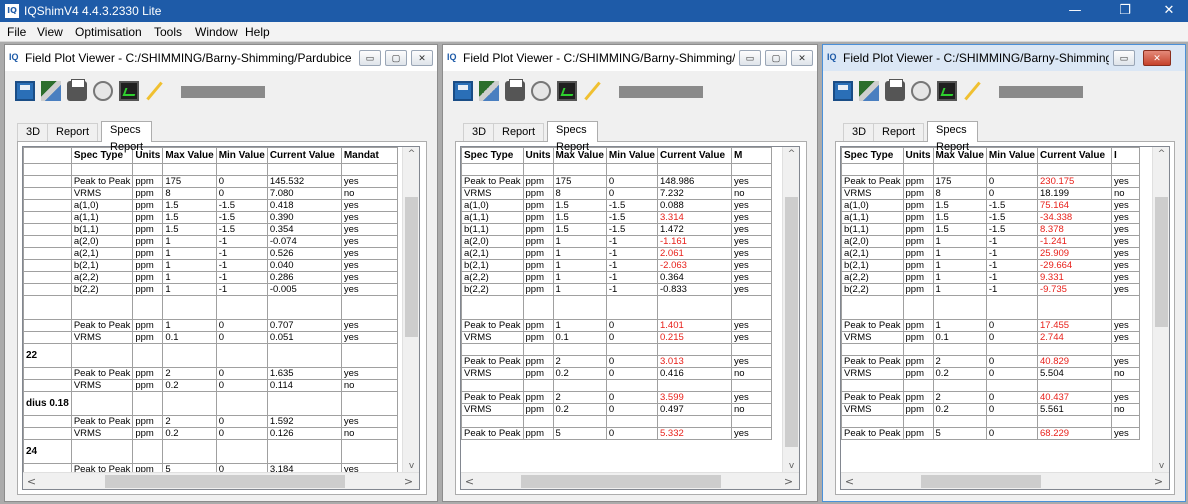  I want to click on column-header: I, so click(1125, 155).